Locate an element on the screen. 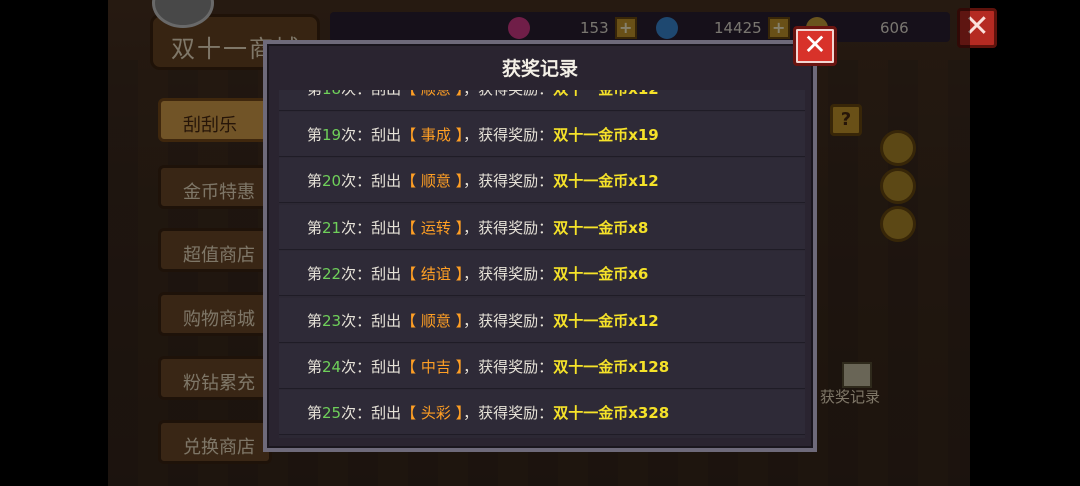 Image resolution: width=1080 pixels, height=486 pixels. list-item: 第23次：刮出【 顺意 】，获得奖励：双十一金币x12 is located at coordinates (542, 320).